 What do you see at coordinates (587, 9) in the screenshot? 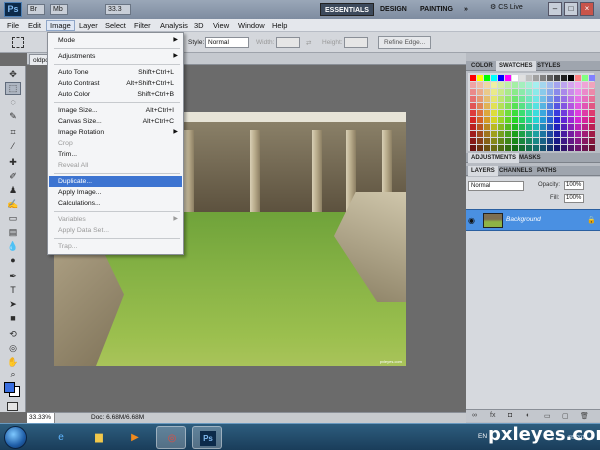
I see `close-icon: ×` at bounding box center [587, 9].